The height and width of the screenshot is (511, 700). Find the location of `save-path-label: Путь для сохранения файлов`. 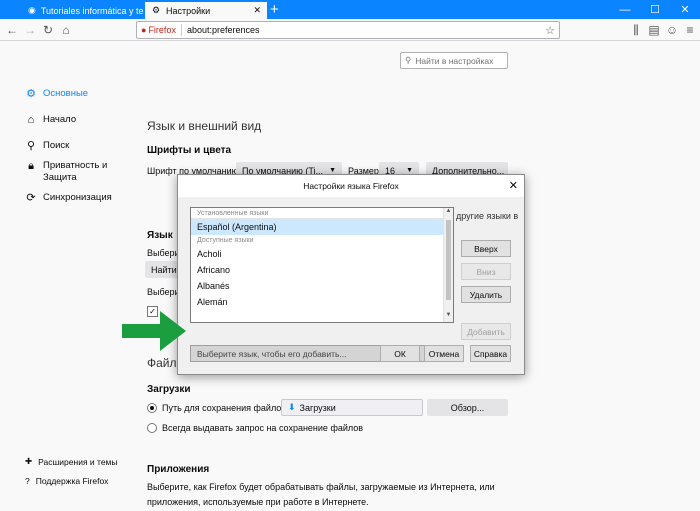

save-path-label: Путь для сохранения файлов is located at coordinates (224, 408).